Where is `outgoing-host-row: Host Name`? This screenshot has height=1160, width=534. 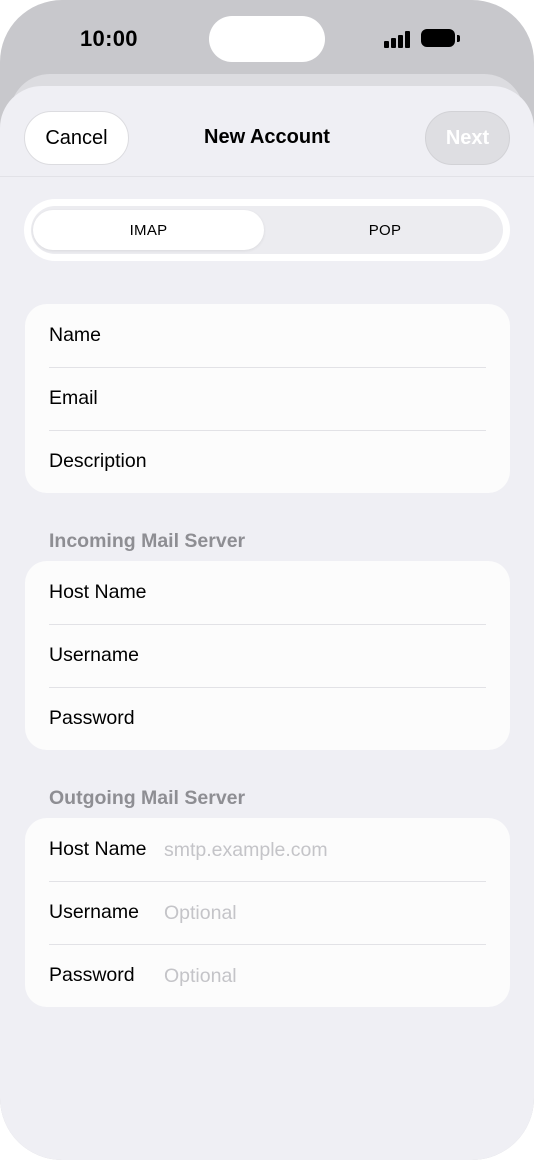 outgoing-host-row: Host Name is located at coordinates (267, 849).